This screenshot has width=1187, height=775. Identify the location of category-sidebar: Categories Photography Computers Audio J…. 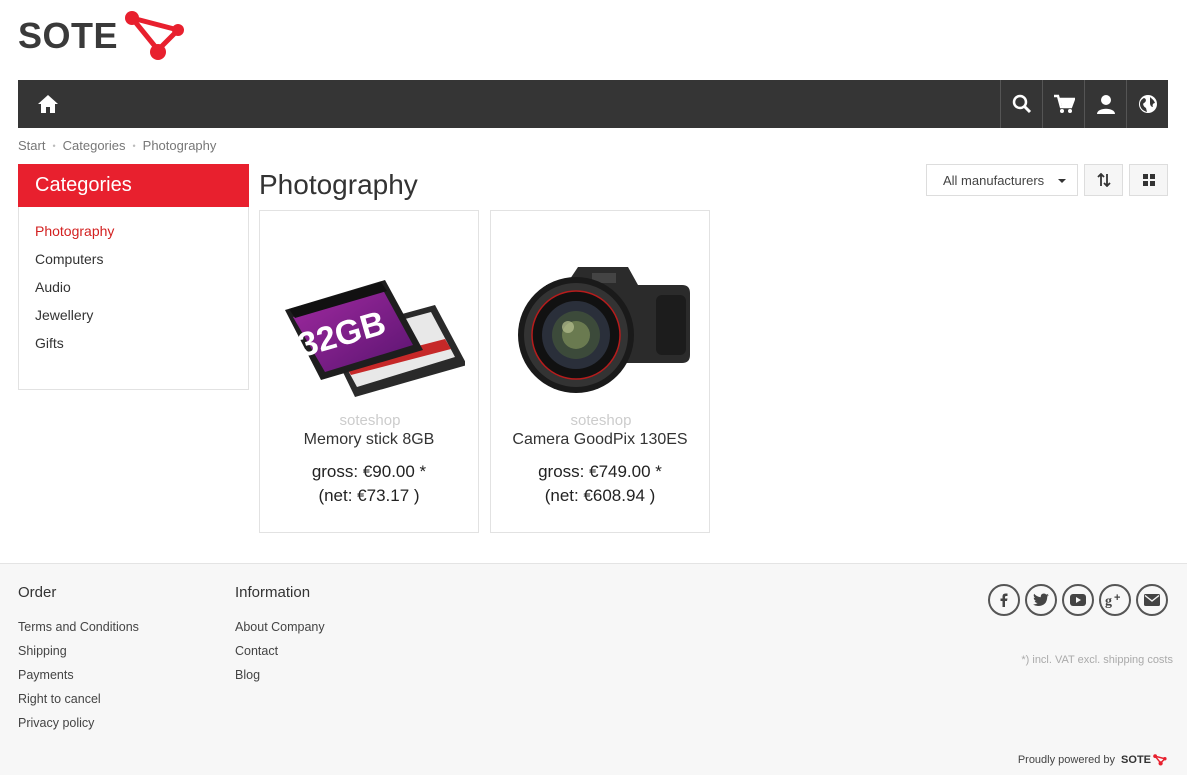
(133, 277).